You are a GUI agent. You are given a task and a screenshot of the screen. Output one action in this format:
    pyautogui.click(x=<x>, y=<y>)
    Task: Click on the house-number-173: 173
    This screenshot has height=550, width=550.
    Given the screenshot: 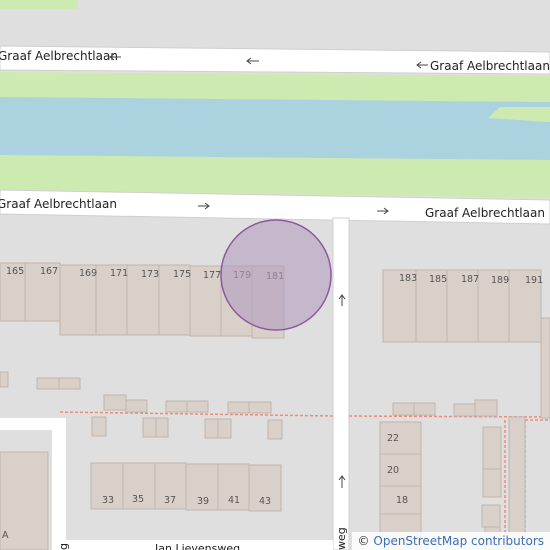 What is the action you would take?
    pyautogui.click(x=150, y=274)
    